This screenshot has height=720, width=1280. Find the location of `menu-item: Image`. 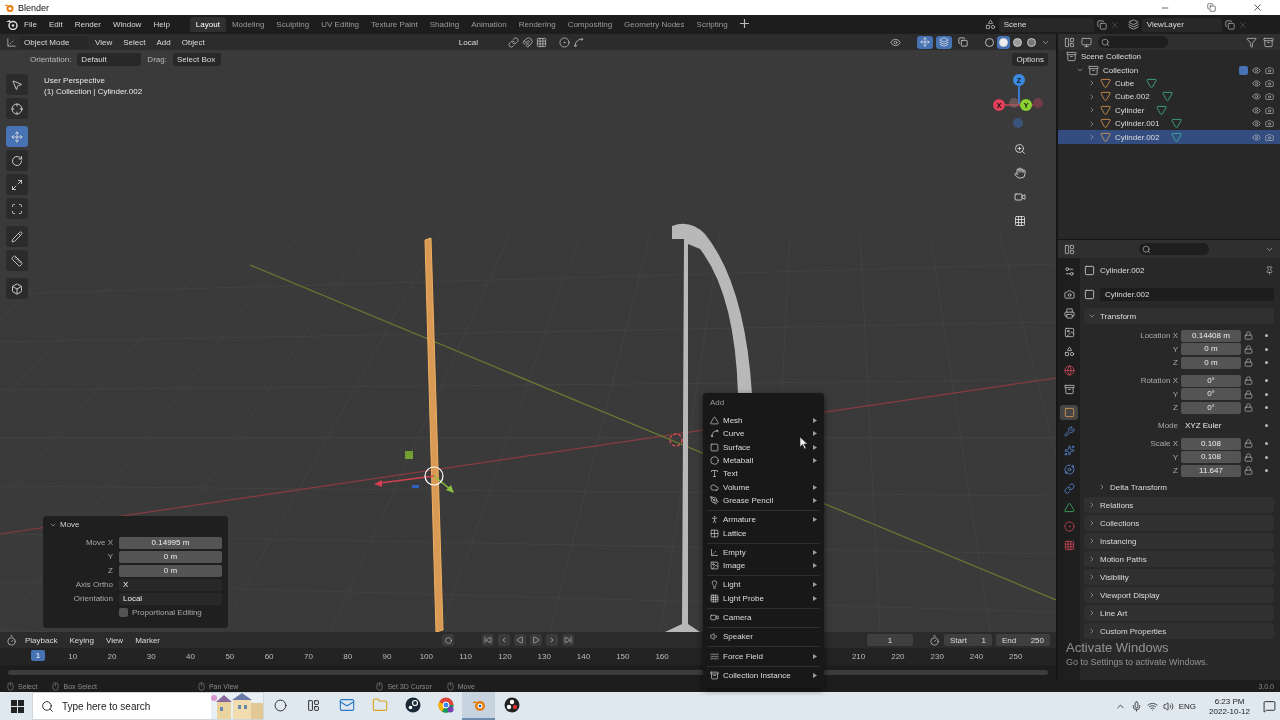

menu-item: Image is located at coordinates (766, 566).